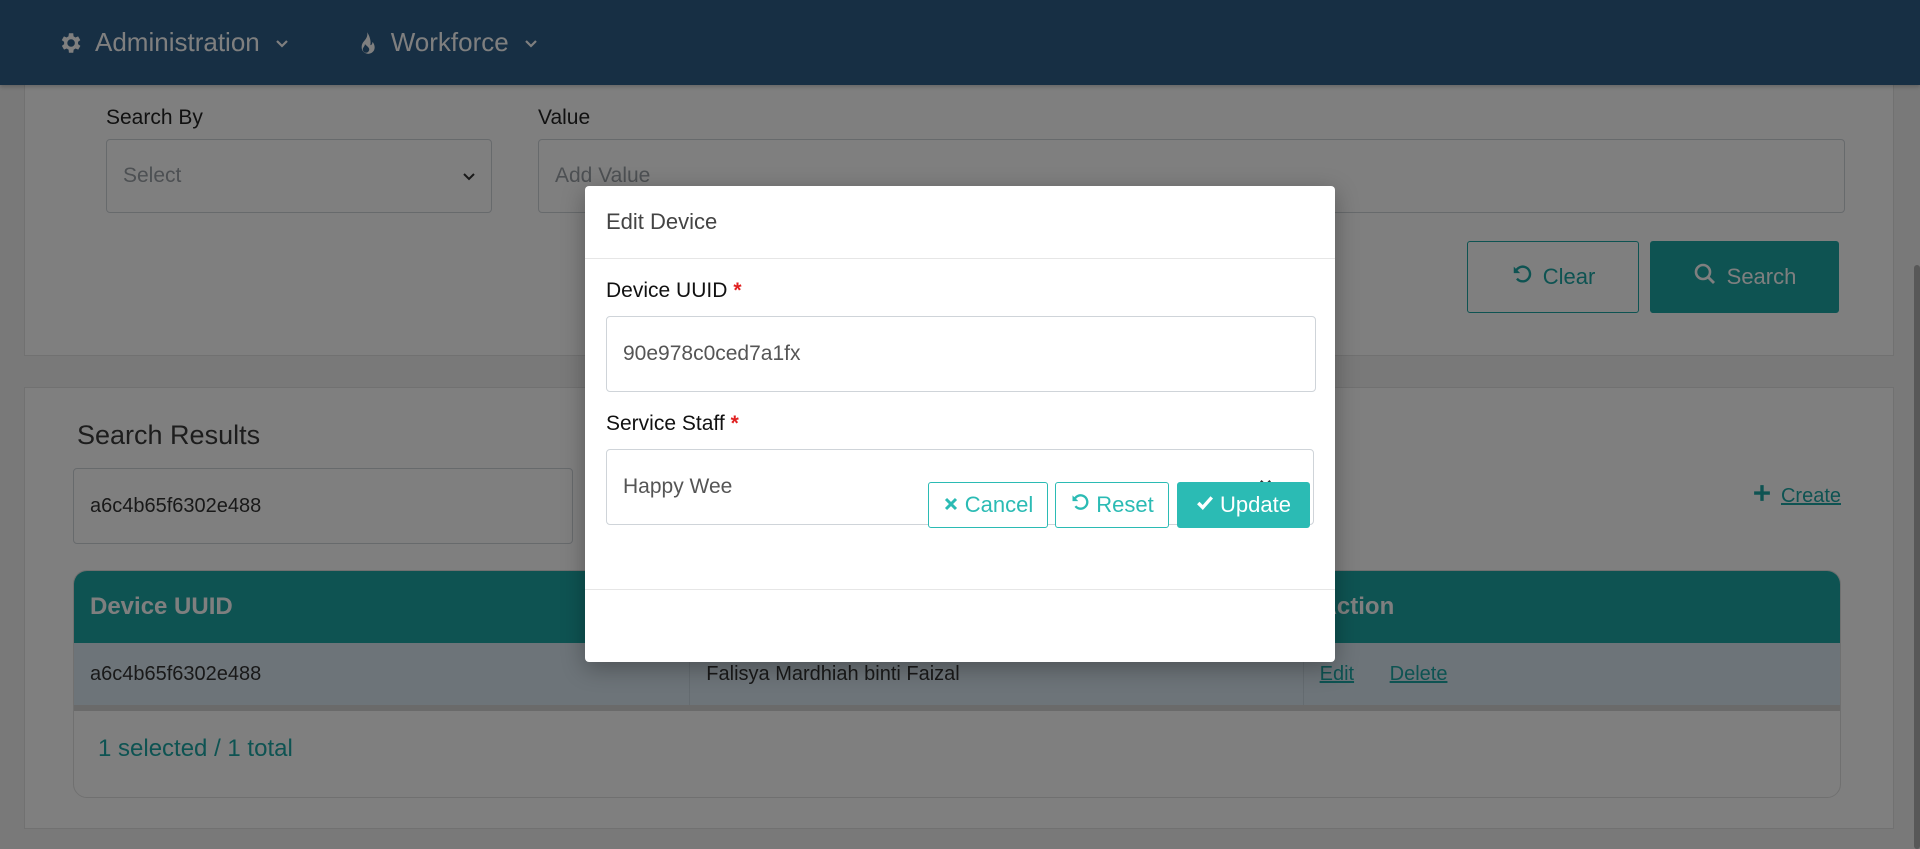  What do you see at coordinates (667, 290) in the screenshot?
I see `device-uuid-label-text: Device UUID` at bounding box center [667, 290].